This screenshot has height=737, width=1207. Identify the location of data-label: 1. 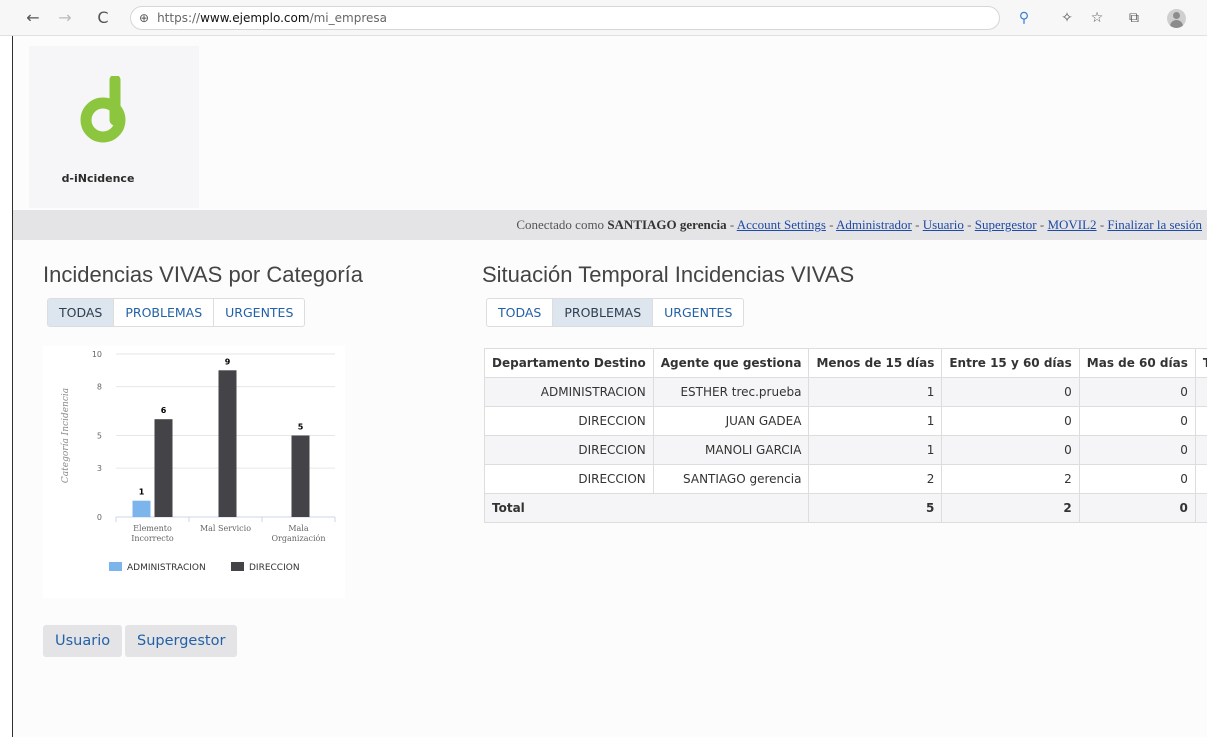
(142, 492).